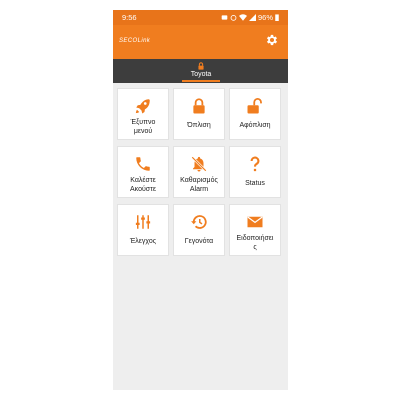 Image resolution: width=400 pixels, height=400 pixels. I want to click on tile-label: Ειδοποιήσει ς, so click(255, 243).